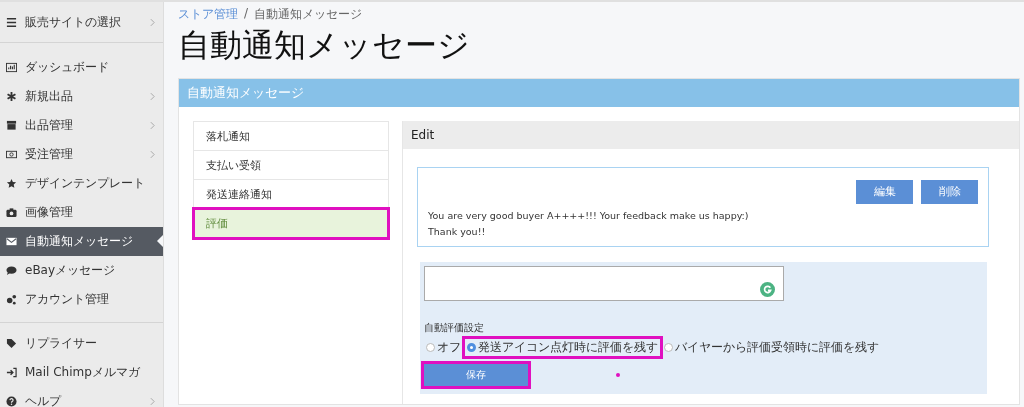 The height and width of the screenshot is (407, 1024). I want to click on sidebar-item: Mail Chimpメルマガ, so click(81, 372).